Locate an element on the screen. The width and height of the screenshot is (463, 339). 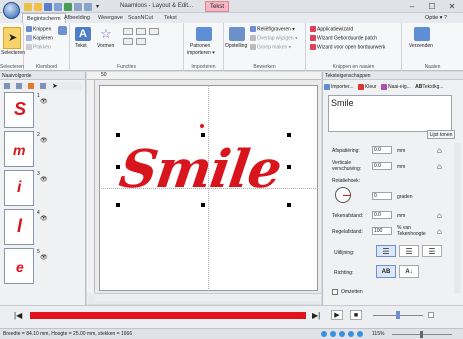
copy-button: Kopiëren is located at coordinates (39, 38).